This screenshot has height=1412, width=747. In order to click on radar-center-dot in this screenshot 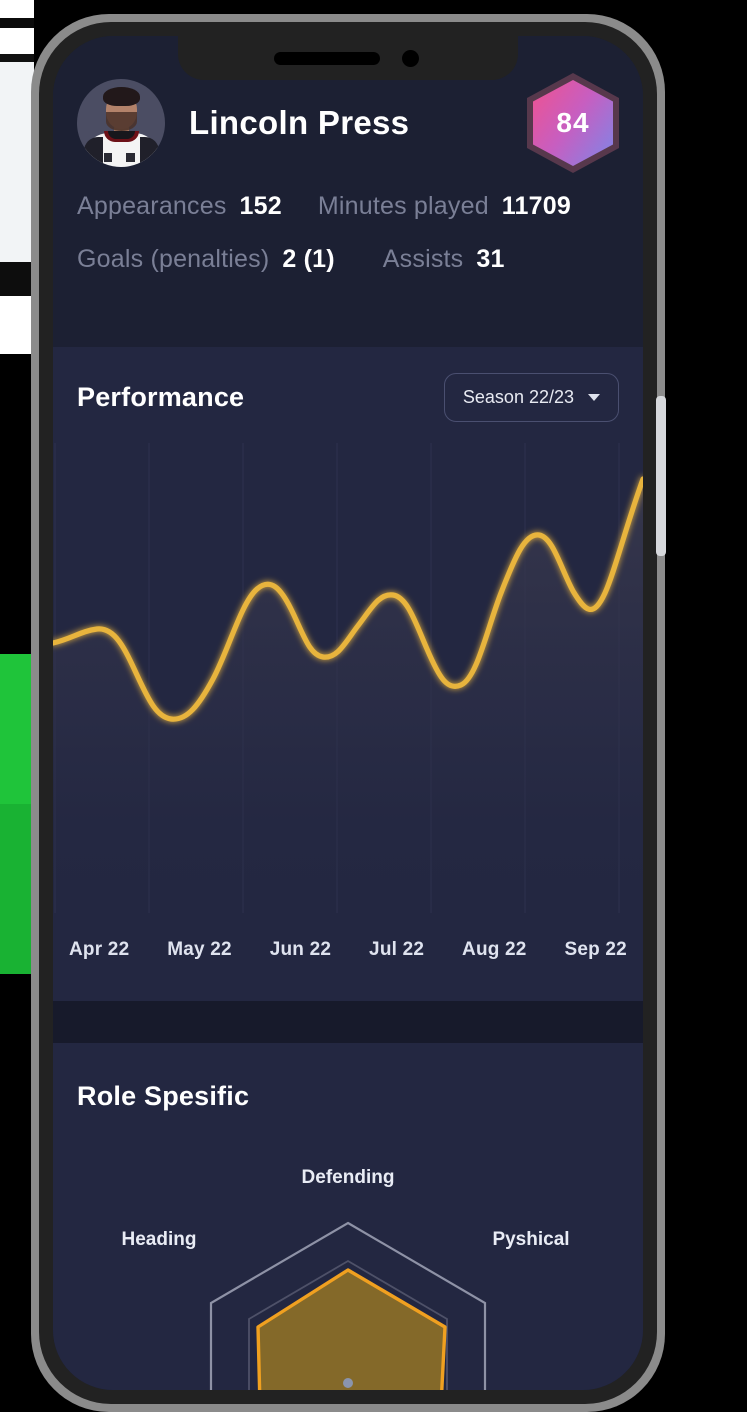, I will do `click(348, 1383)`.